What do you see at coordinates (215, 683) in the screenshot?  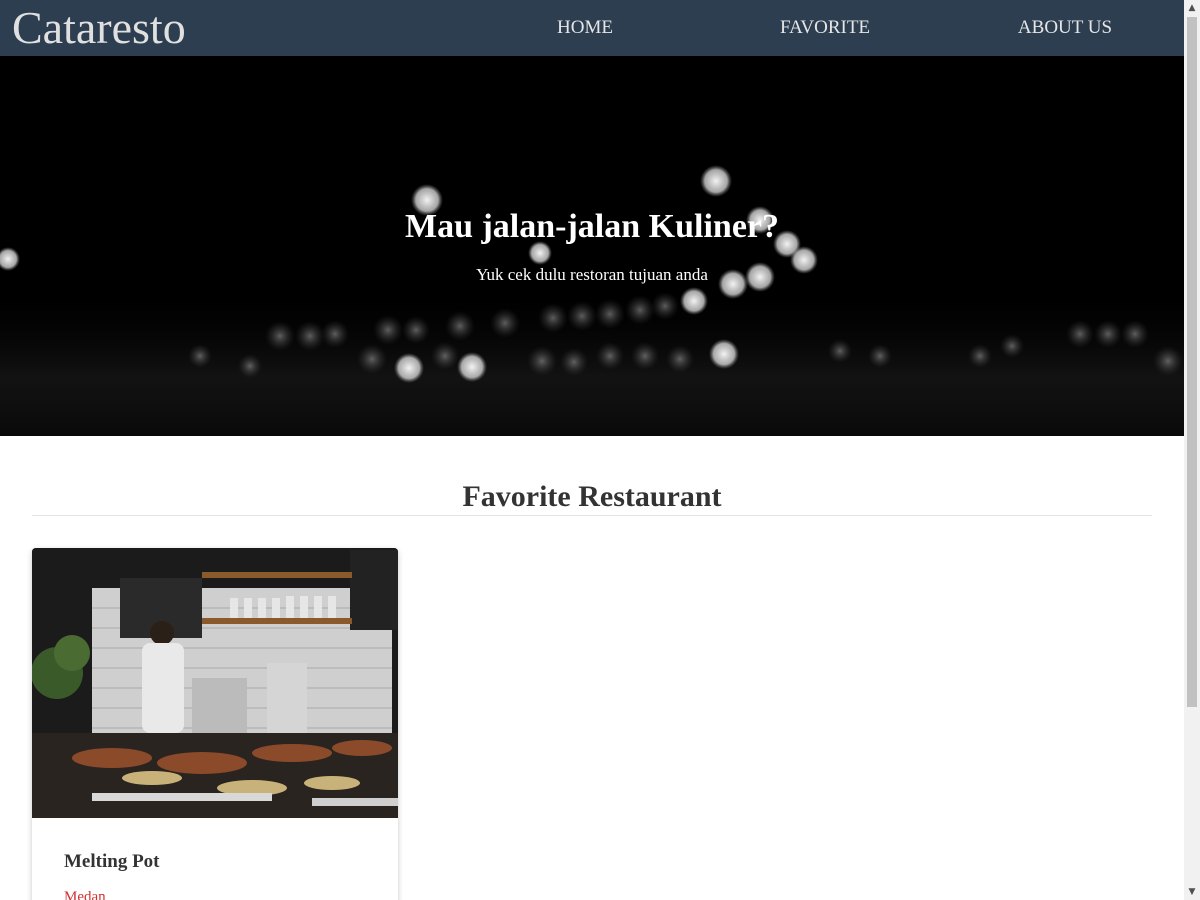 I see `restaurant-image` at bounding box center [215, 683].